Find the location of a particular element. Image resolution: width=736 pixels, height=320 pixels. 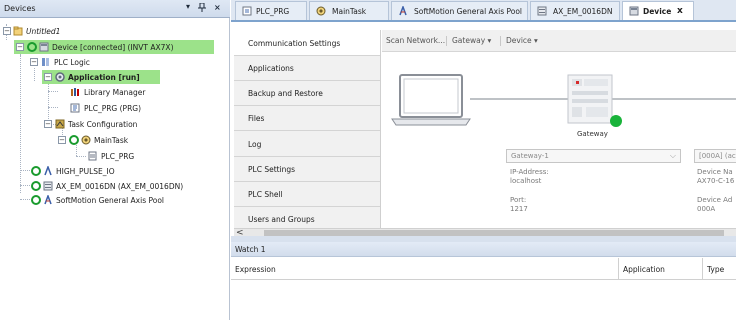

tree-item-application: − Application [run] is located at coordinates (101, 77).